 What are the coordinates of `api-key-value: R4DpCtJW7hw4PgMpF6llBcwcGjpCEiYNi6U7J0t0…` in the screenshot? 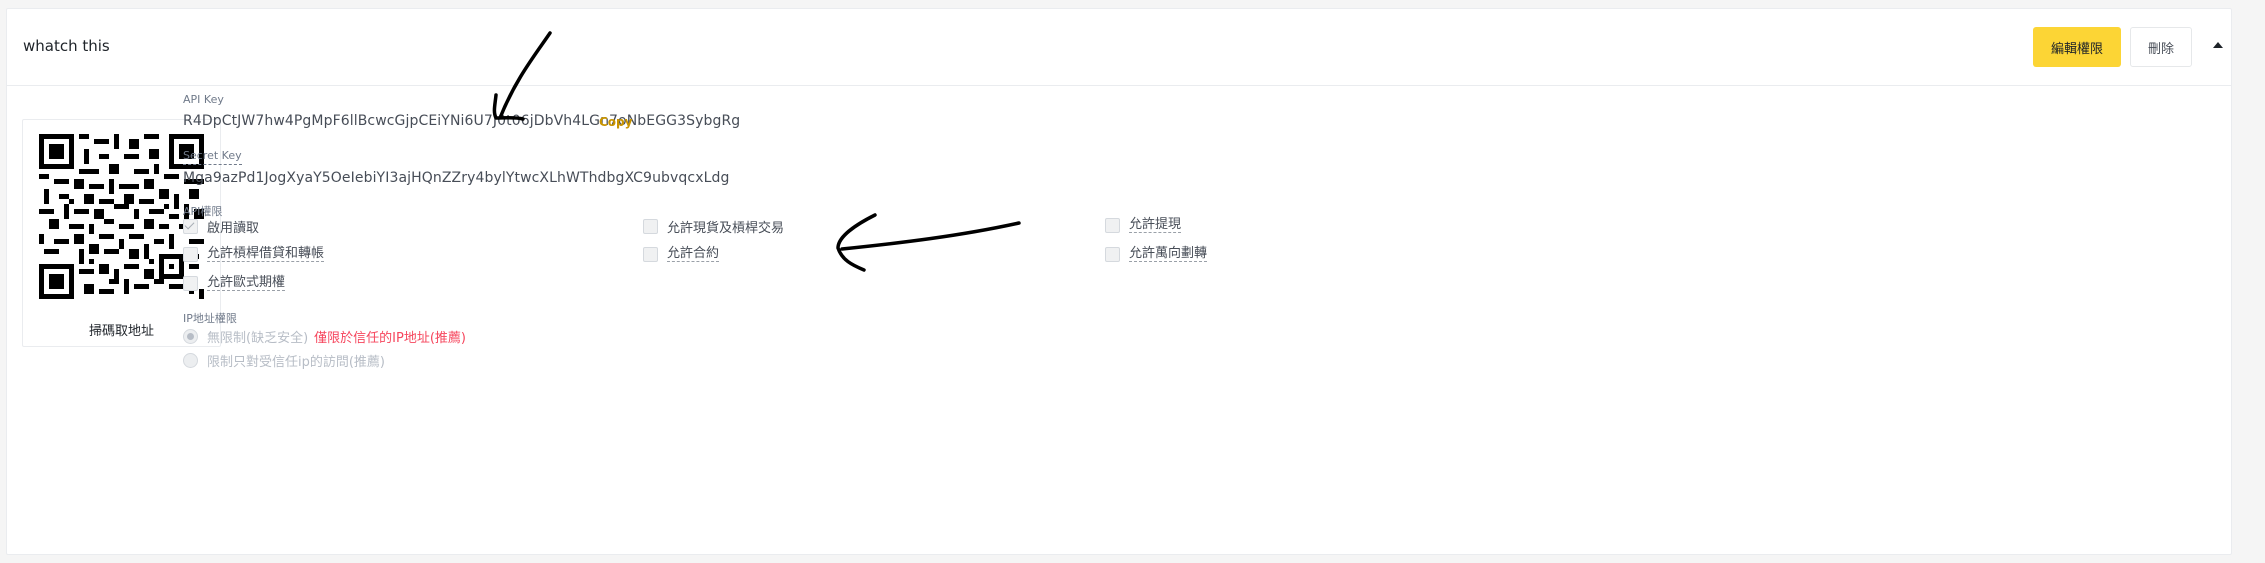 It's located at (461, 121).